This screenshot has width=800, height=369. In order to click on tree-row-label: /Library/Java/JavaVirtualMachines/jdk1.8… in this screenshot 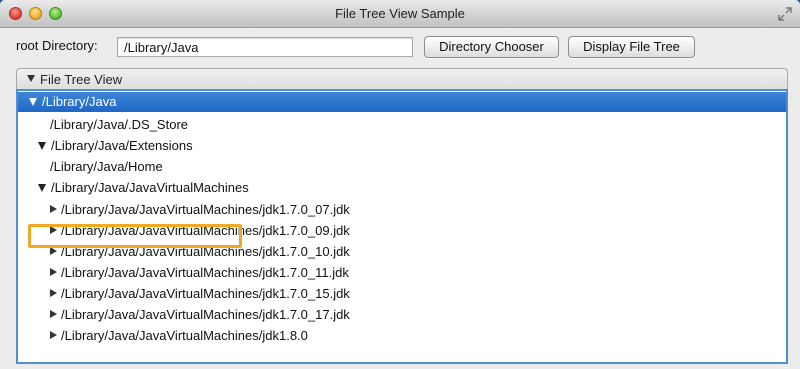, I will do `click(184, 335)`.